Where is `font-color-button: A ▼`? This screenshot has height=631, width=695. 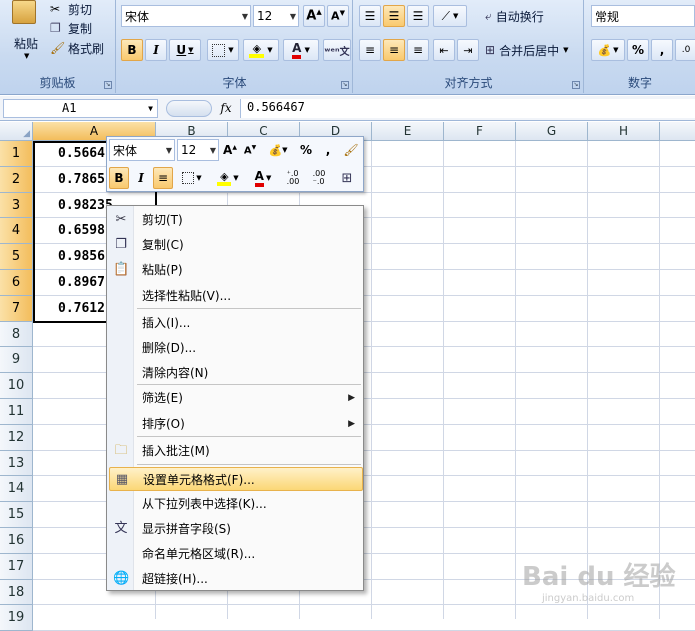 font-color-button: A ▼ is located at coordinates (301, 50).